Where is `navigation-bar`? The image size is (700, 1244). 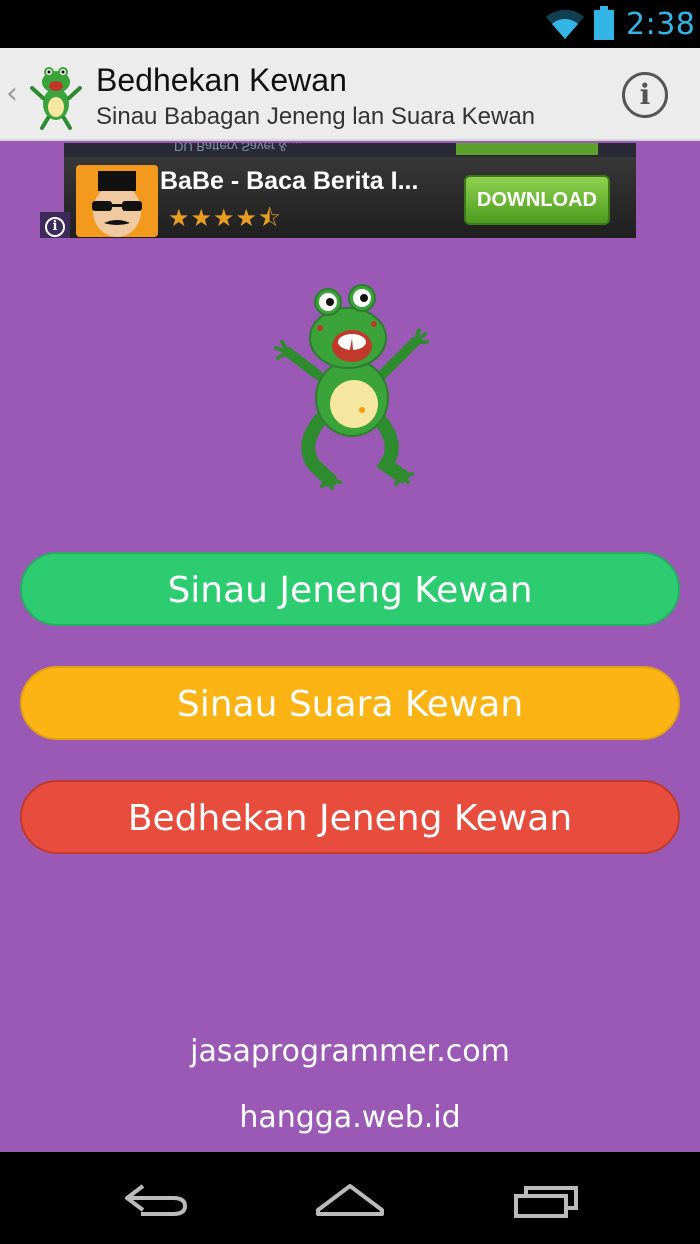 navigation-bar is located at coordinates (350, 1198).